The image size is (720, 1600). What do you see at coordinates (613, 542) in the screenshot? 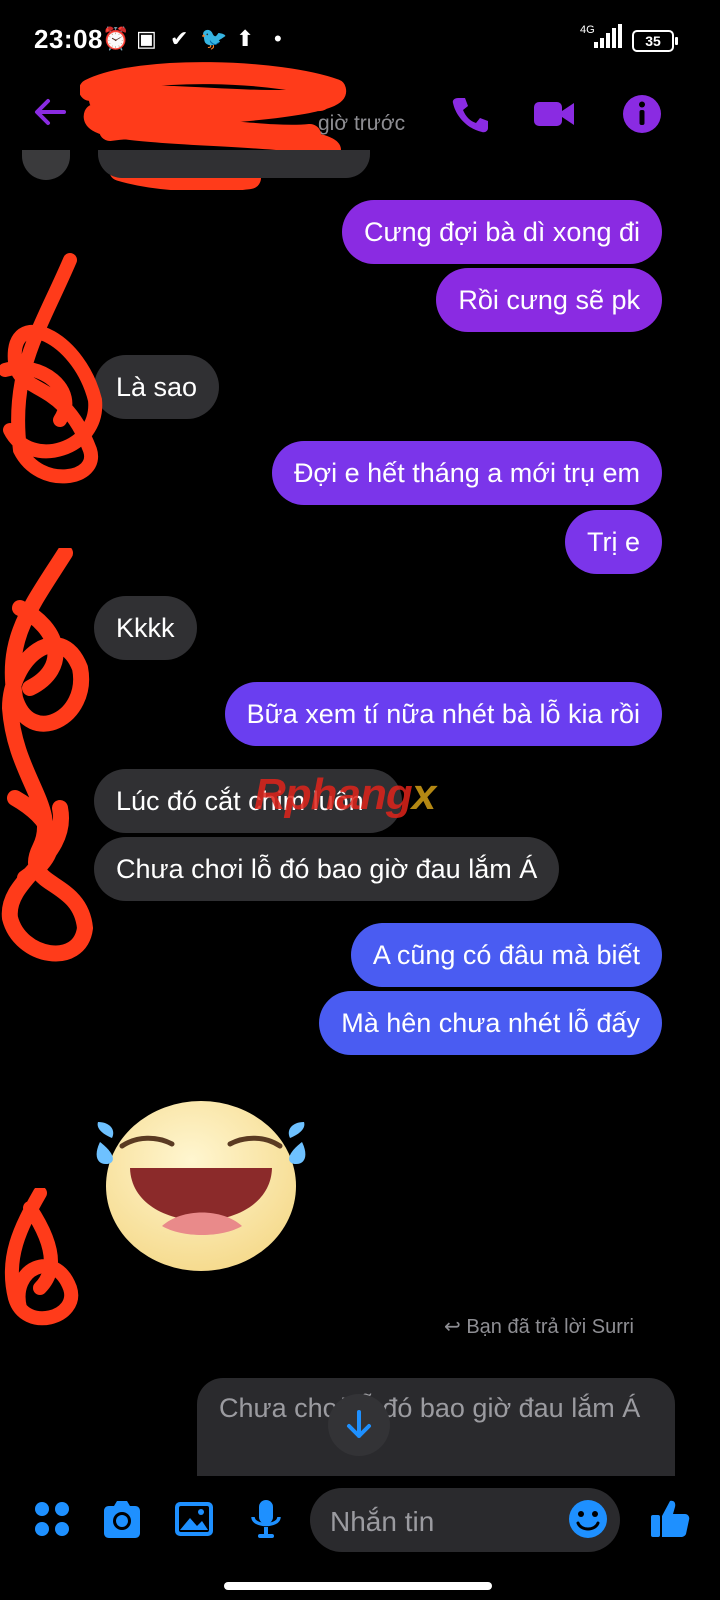
I see `message-bubble-outgoing: Trị e` at bounding box center [613, 542].